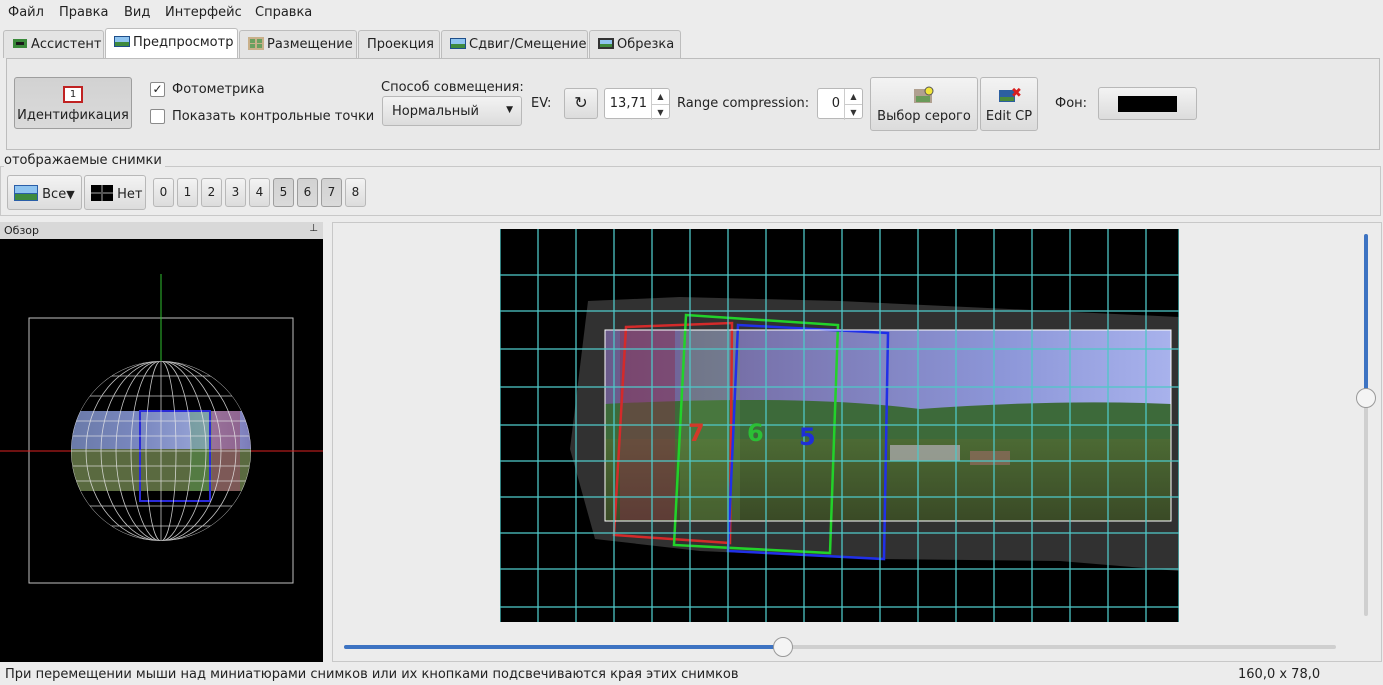 The height and width of the screenshot is (685, 1383). I want to click on blend-mode-label: Способ совмещения:, so click(452, 87).